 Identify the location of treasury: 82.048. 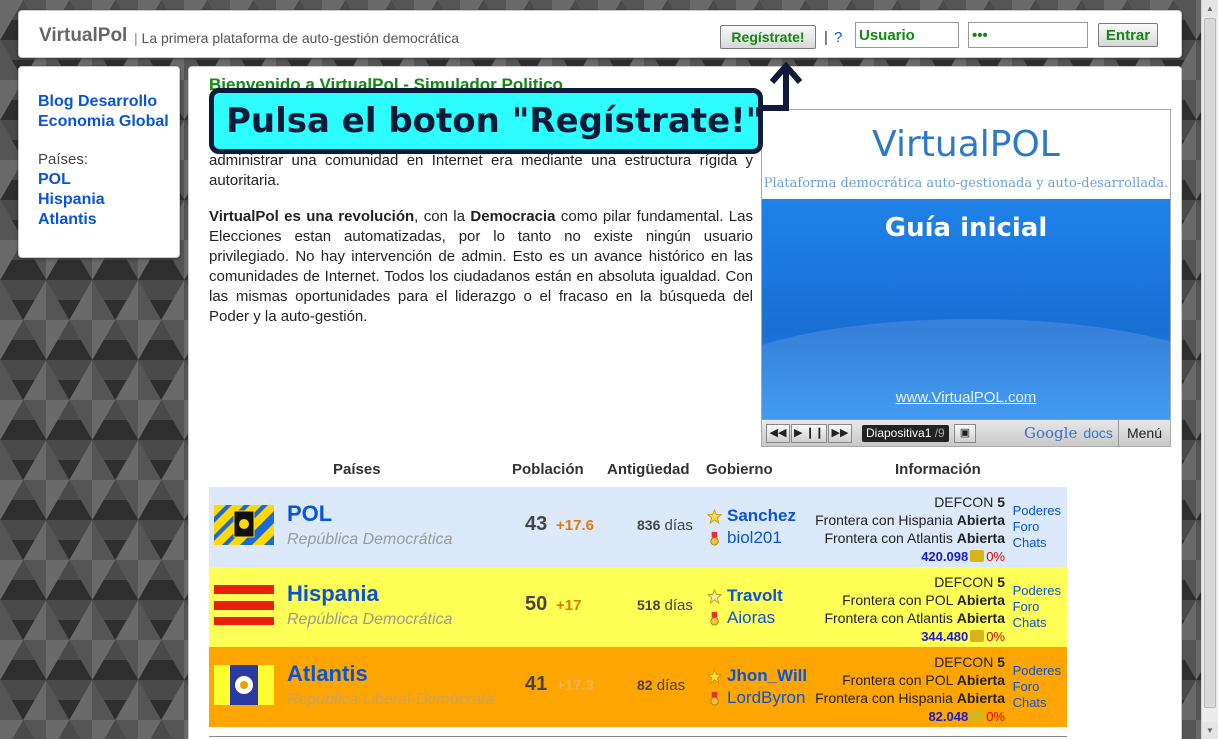
(948, 716).